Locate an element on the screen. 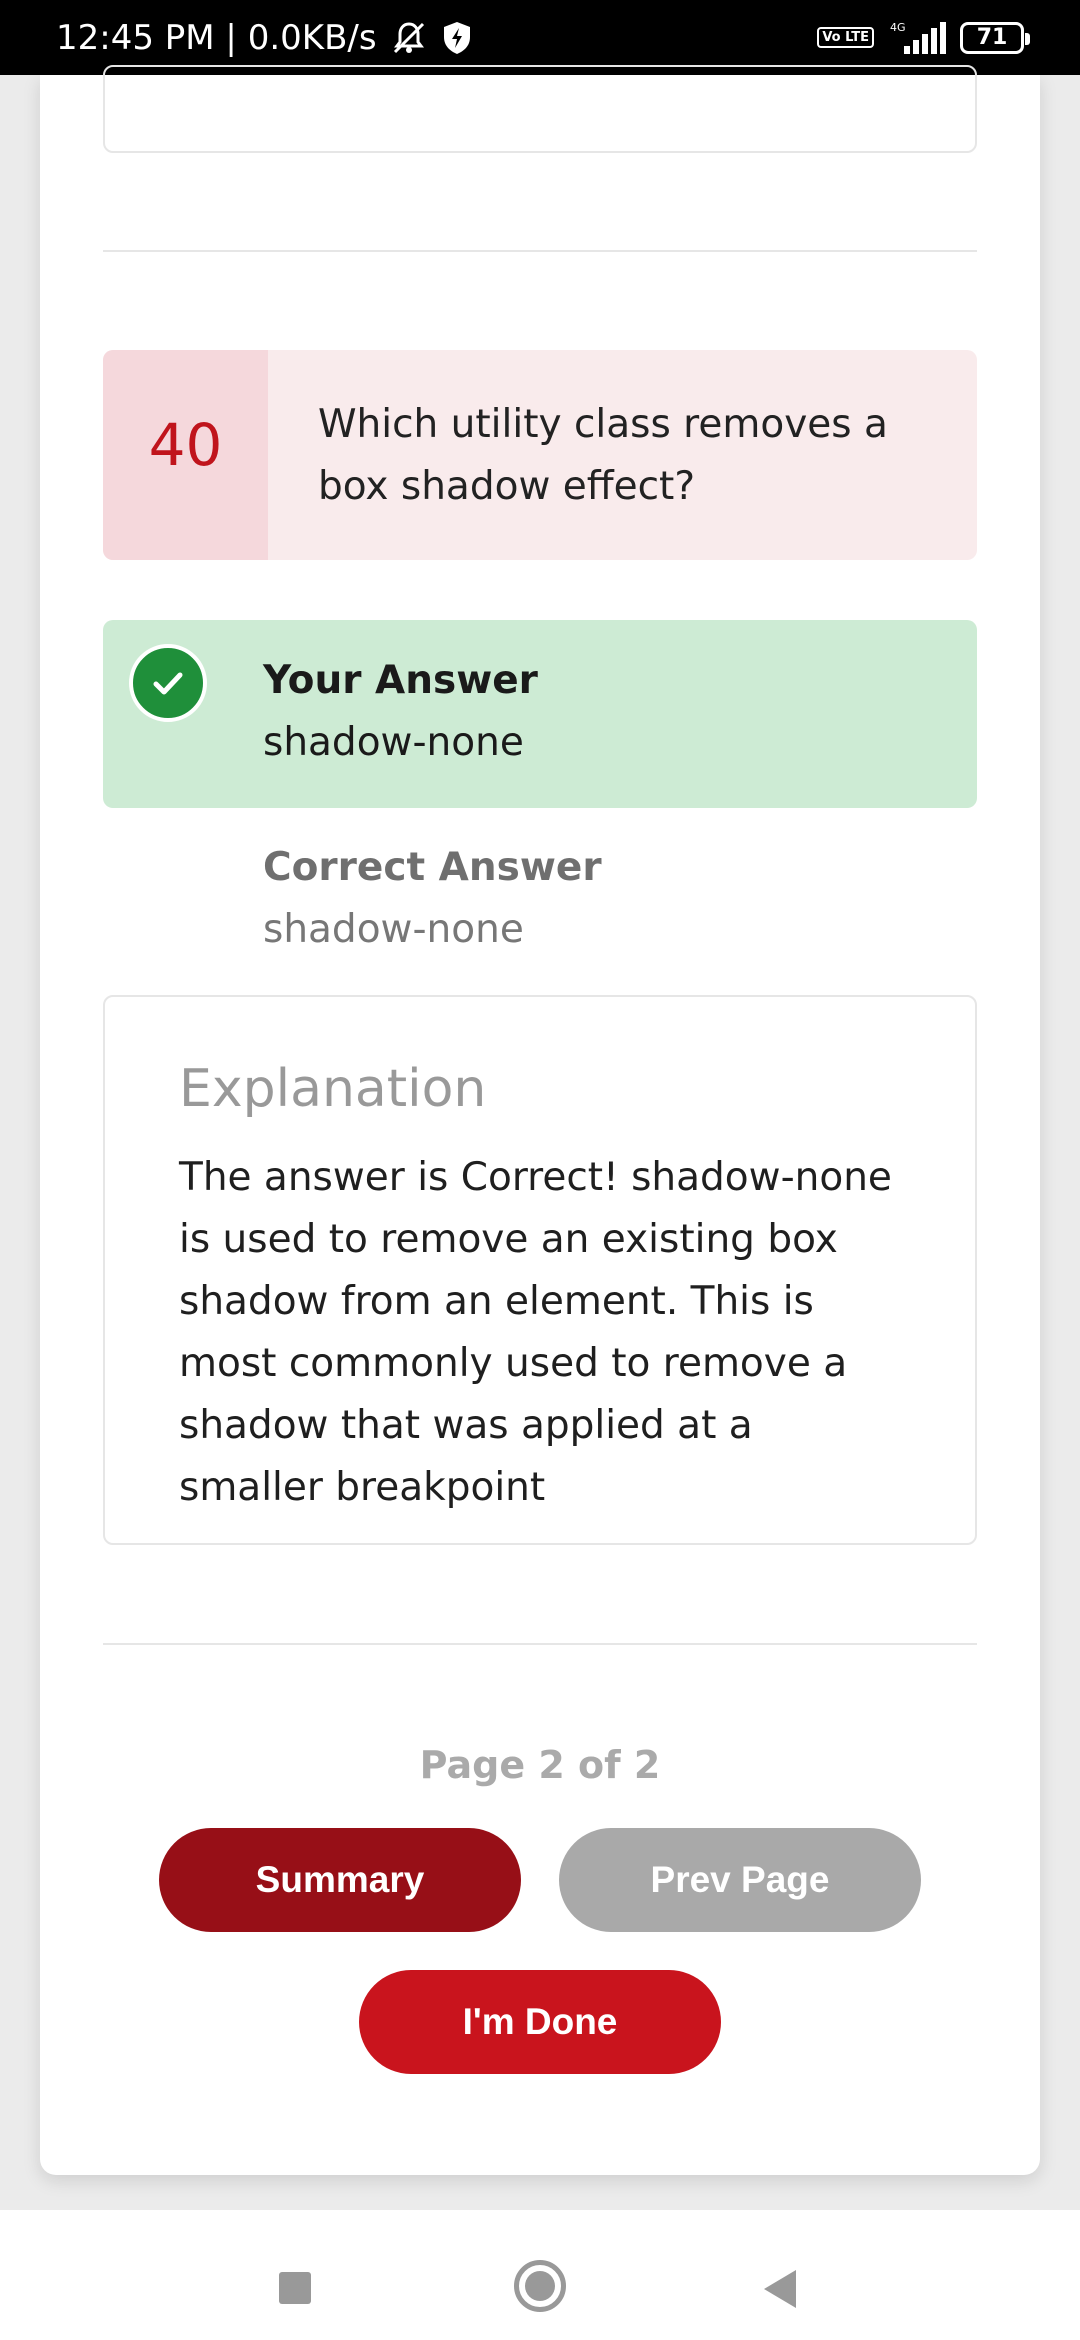 The image size is (1080, 2340). battery-level: 71 is located at coordinates (992, 37).